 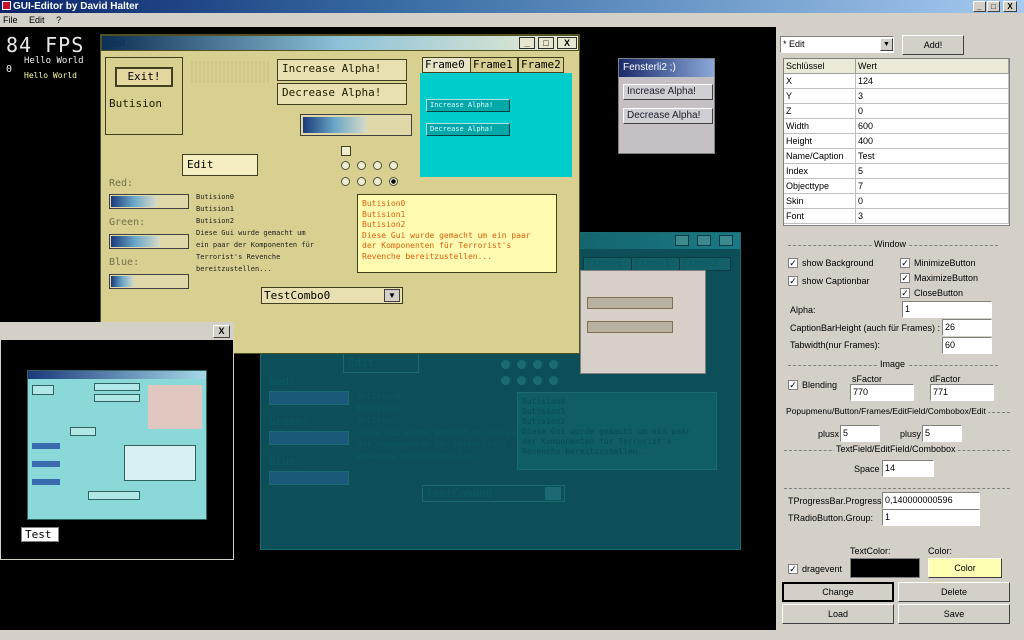 I want to click on exit-button: Exit!, so click(x=144, y=77).